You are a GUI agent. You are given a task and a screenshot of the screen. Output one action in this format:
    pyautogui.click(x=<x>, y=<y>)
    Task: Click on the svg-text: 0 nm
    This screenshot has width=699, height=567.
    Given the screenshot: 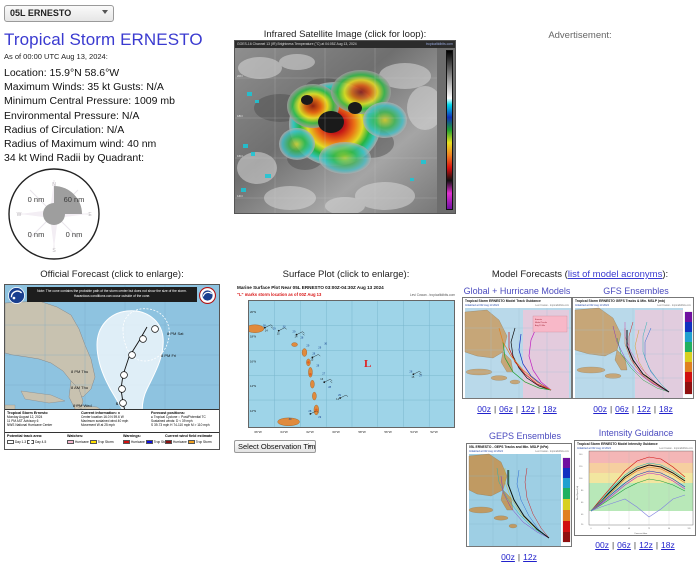 What is the action you would take?
    pyautogui.click(x=36, y=199)
    